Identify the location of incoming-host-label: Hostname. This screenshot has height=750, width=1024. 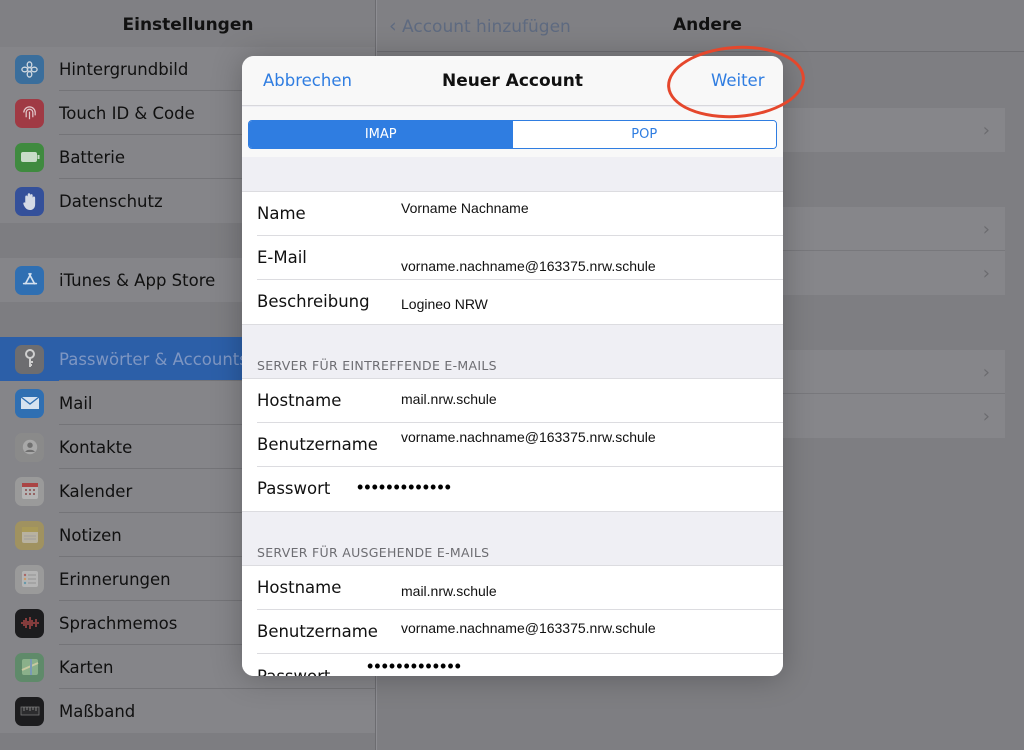
(299, 400).